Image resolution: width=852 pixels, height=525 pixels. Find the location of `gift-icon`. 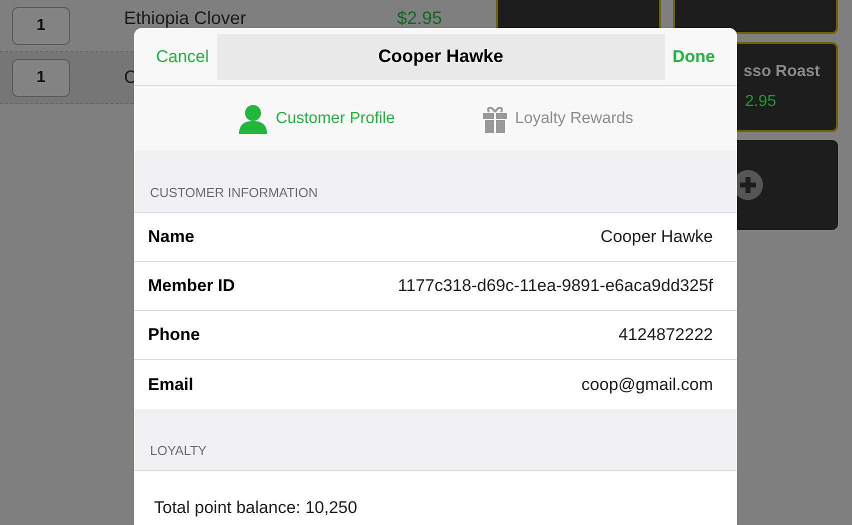

gift-icon is located at coordinates (494, 118).